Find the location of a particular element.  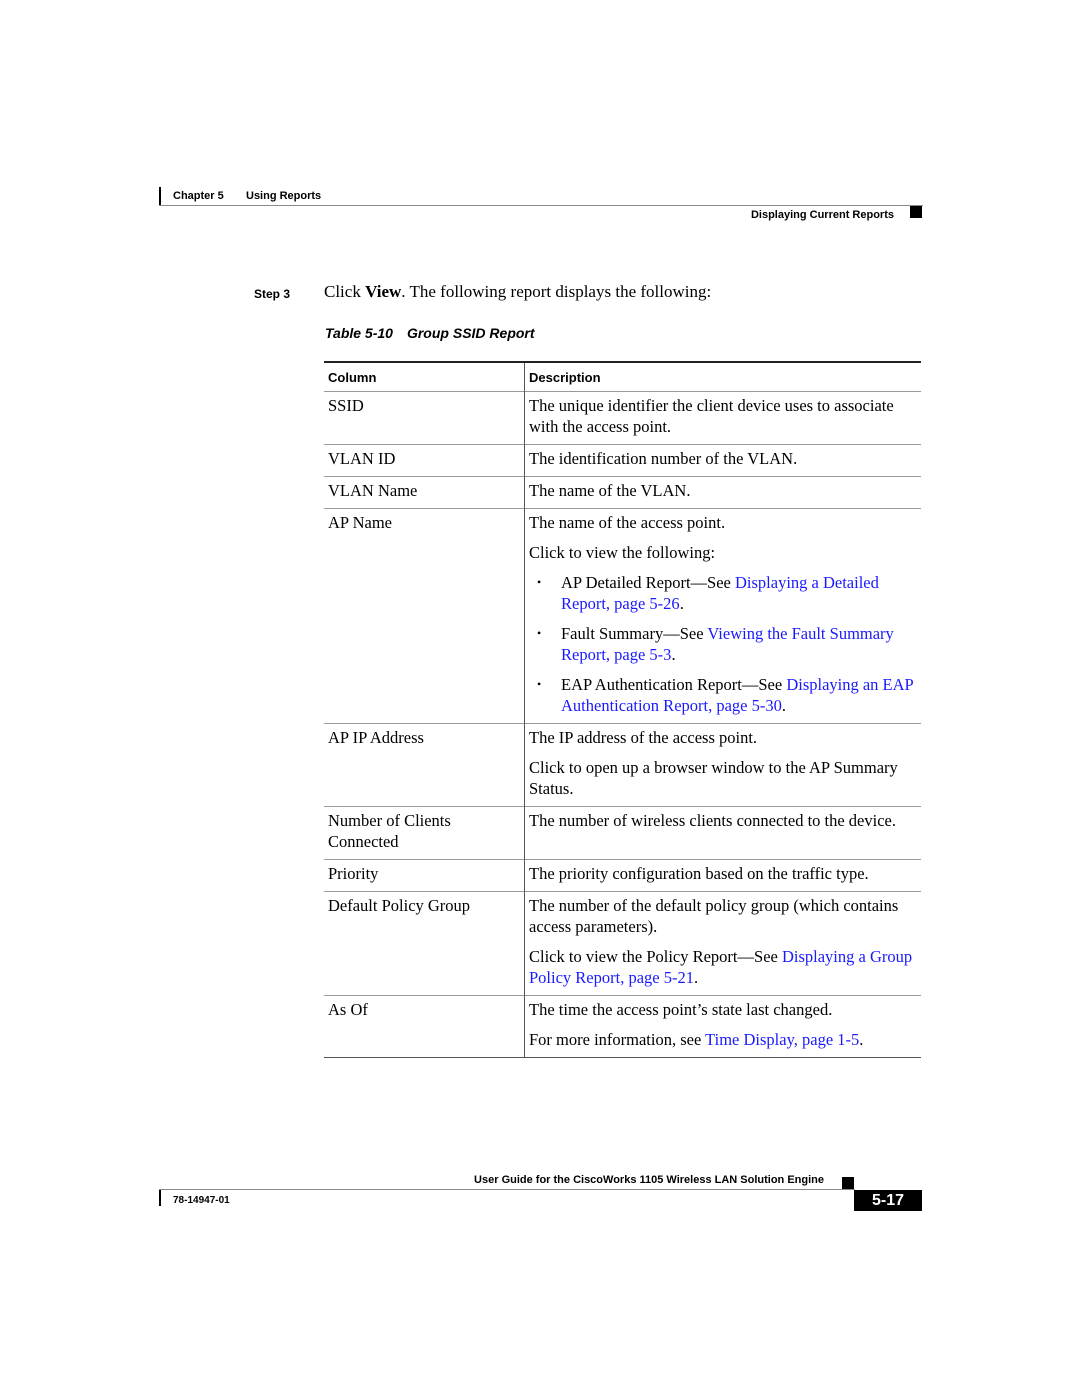

header-rule is located at coordinates (541, 205).